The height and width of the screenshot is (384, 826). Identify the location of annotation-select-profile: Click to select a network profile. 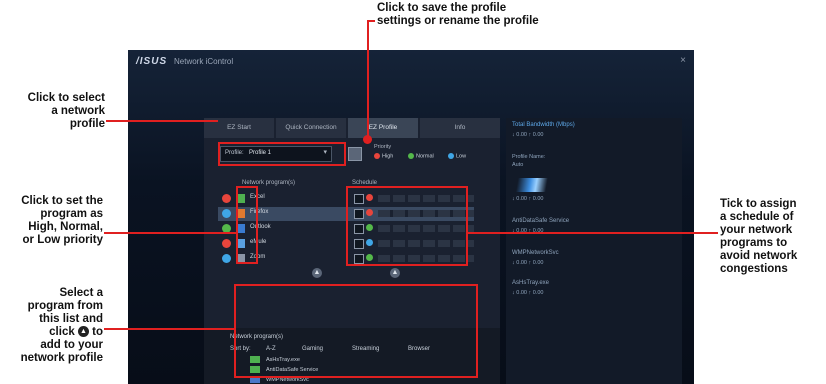
(66, 111).